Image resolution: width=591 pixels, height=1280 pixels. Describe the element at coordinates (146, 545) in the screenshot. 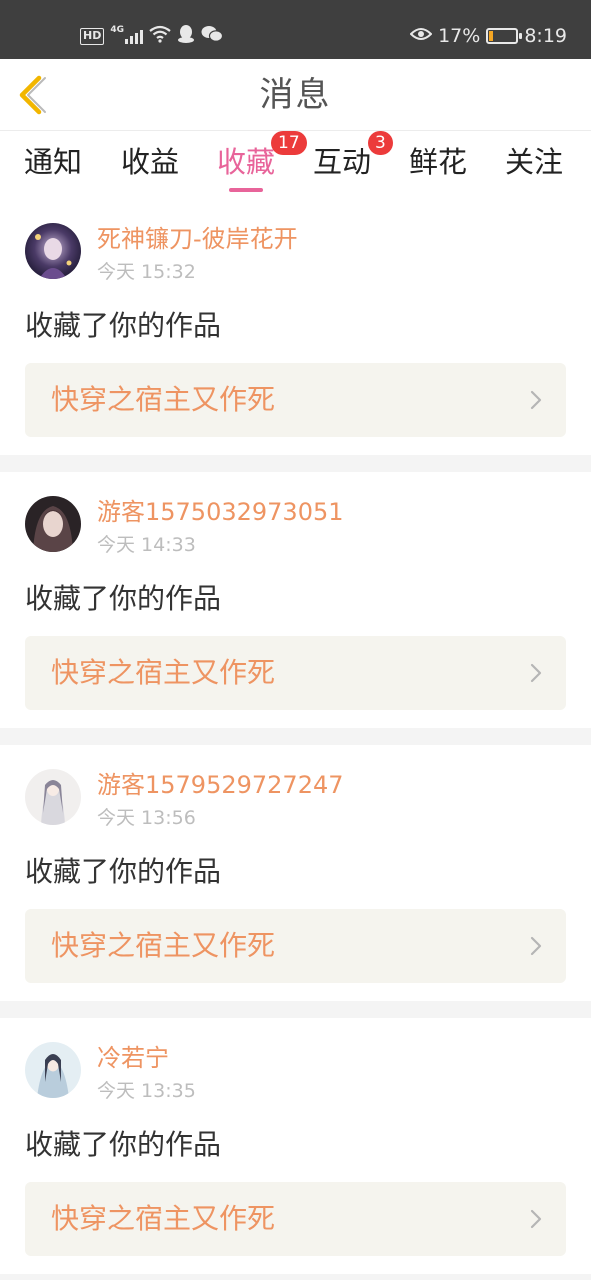

I see `timestamp: 今天 14:33` at that location.